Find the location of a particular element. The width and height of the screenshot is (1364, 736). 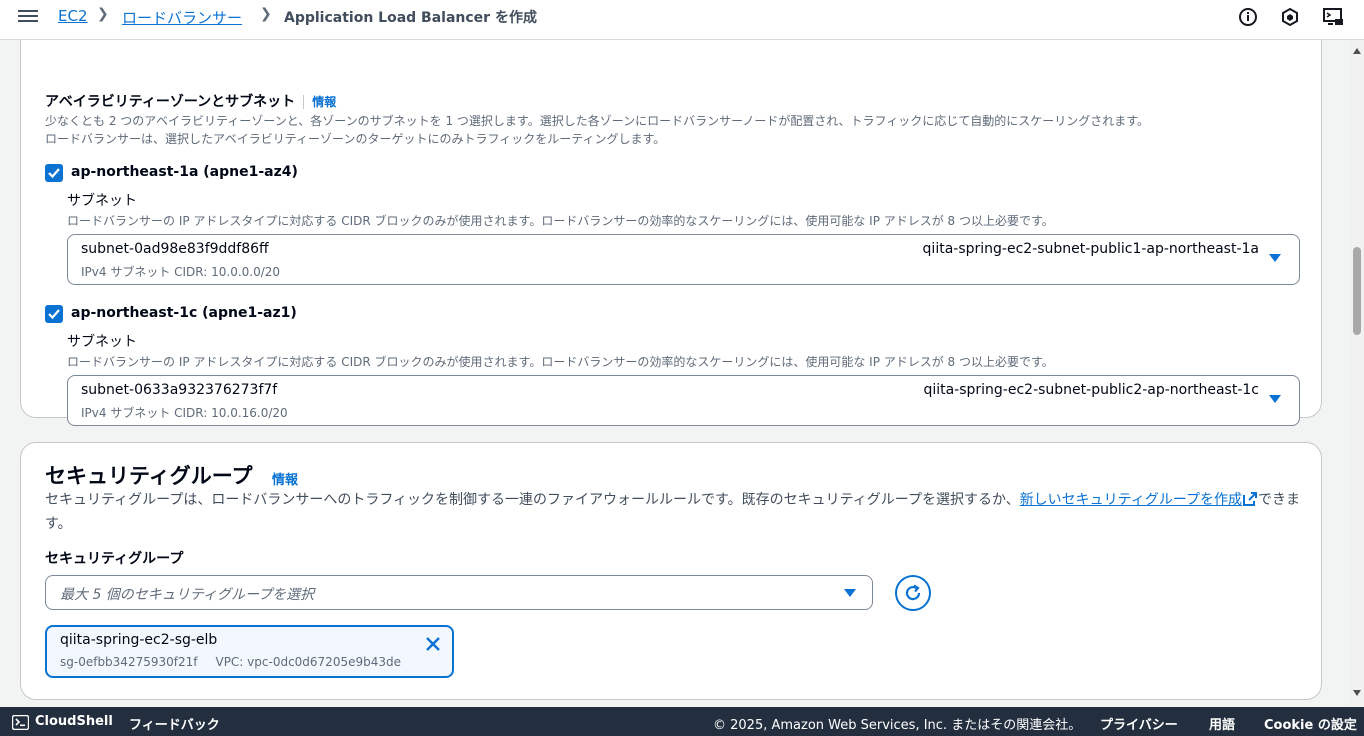

az-info-link: 情報 is located at coordinates (324, 102).